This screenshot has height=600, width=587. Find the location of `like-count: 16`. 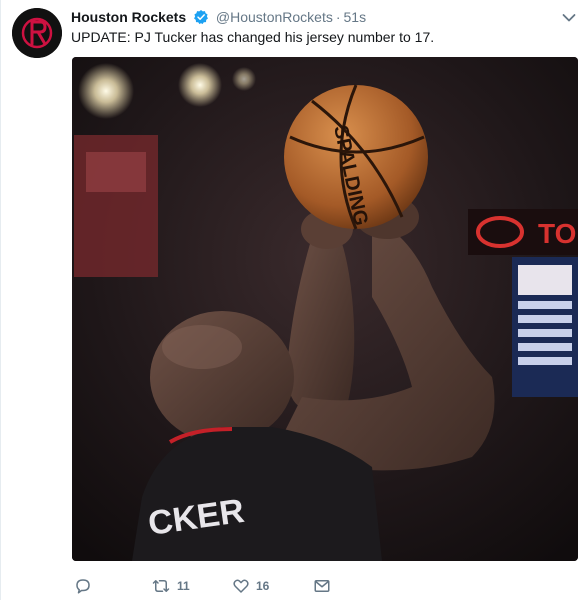

like-count: 16 is located at coordinates (263, 586).